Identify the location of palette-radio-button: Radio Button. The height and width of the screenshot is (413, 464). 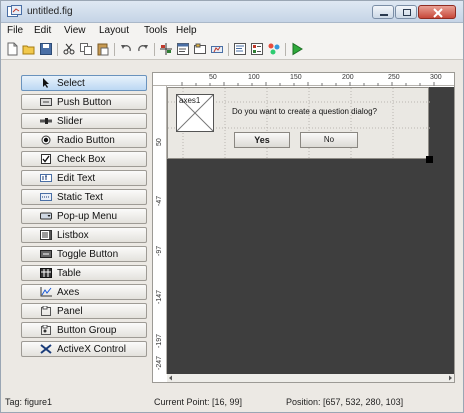
(84, 140).